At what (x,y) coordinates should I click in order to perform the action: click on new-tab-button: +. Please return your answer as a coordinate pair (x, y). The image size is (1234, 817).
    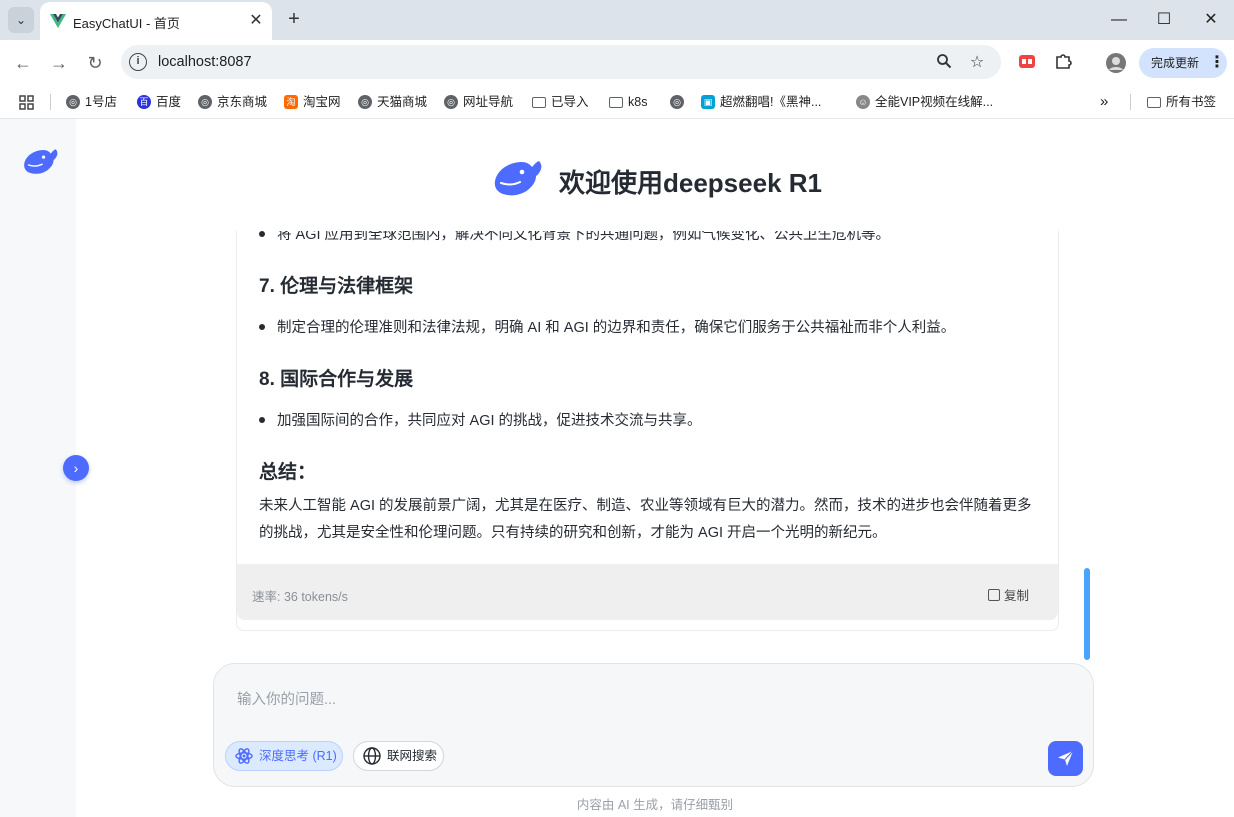
    Looking at the image, I should click on (294, 20).